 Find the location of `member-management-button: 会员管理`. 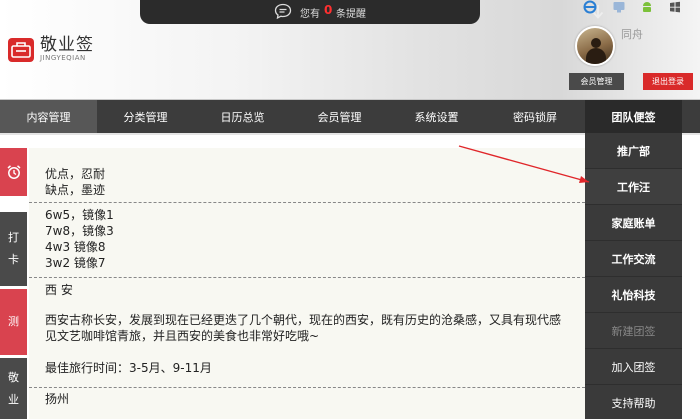

member-management-button: 会员管理 is located at coordinates (596, 81).